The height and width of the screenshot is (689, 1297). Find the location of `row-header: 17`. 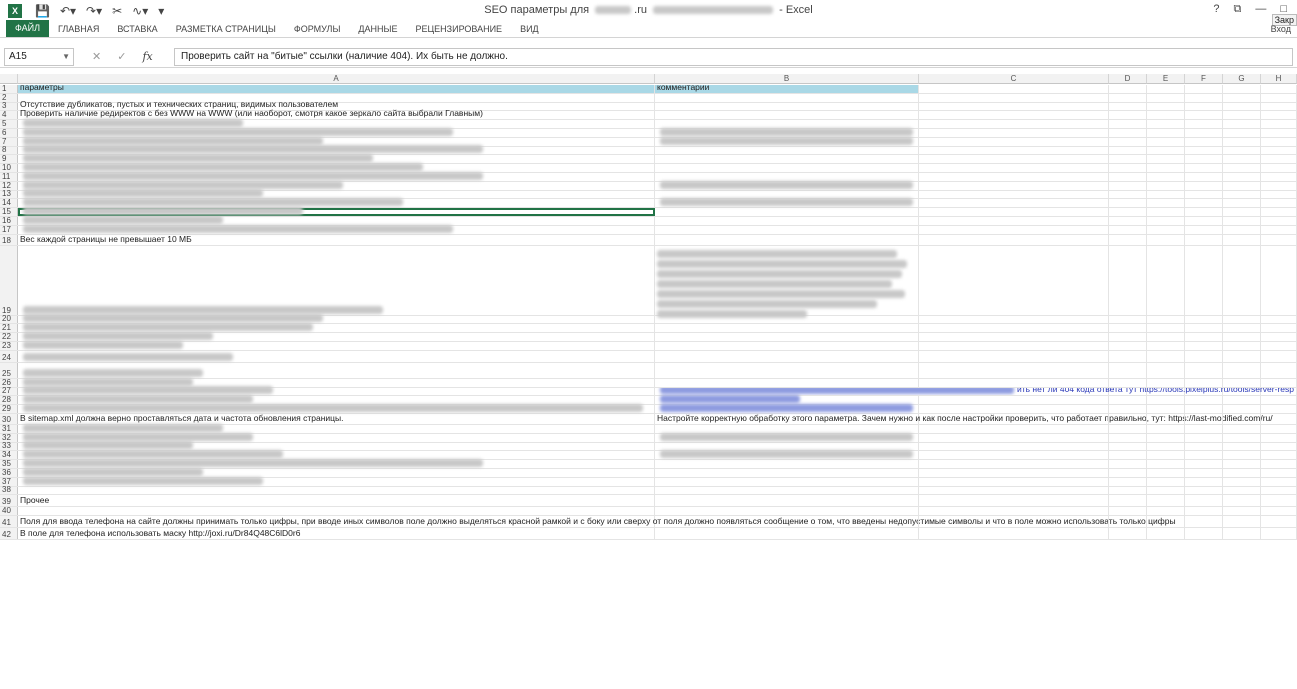

row-header: 17 is located at coordinates (9, 229).